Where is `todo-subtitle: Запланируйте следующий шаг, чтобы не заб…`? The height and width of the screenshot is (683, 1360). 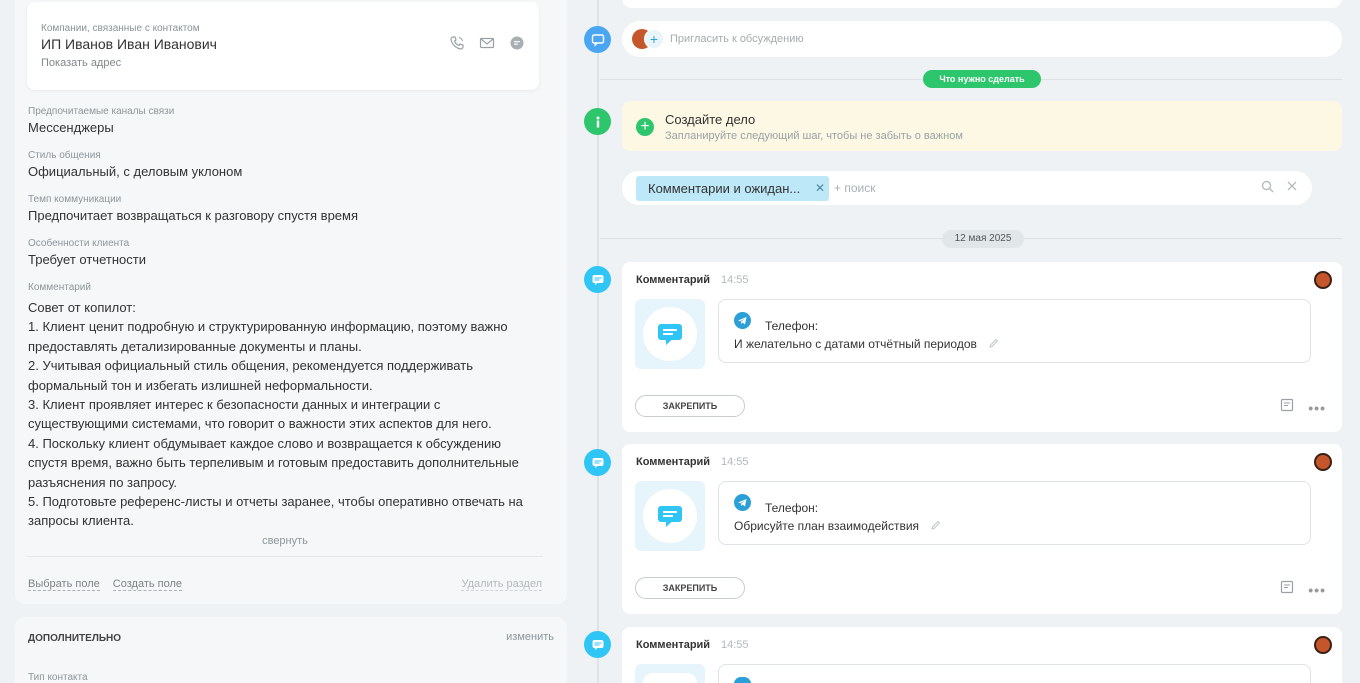
todo-subtitle: Запланируйте следующий шаг, чтобы не заб… is located at coordinates (814, 136).